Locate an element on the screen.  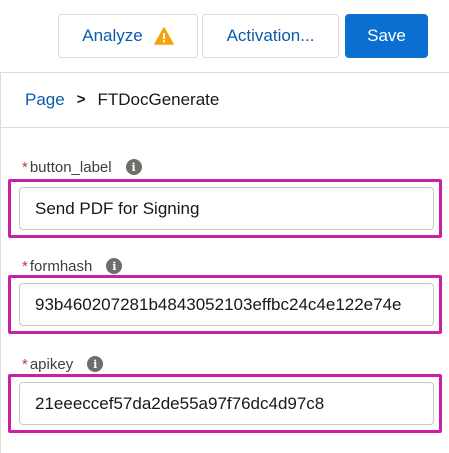
save-button-label: Save is located at coordinates (386, 35).